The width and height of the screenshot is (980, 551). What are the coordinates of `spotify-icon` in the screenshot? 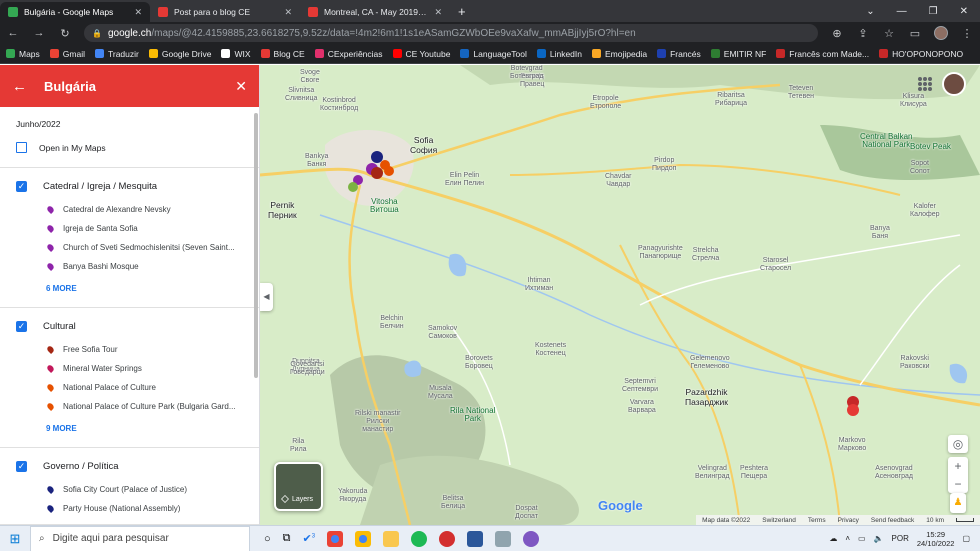 It's located at (419, 538).